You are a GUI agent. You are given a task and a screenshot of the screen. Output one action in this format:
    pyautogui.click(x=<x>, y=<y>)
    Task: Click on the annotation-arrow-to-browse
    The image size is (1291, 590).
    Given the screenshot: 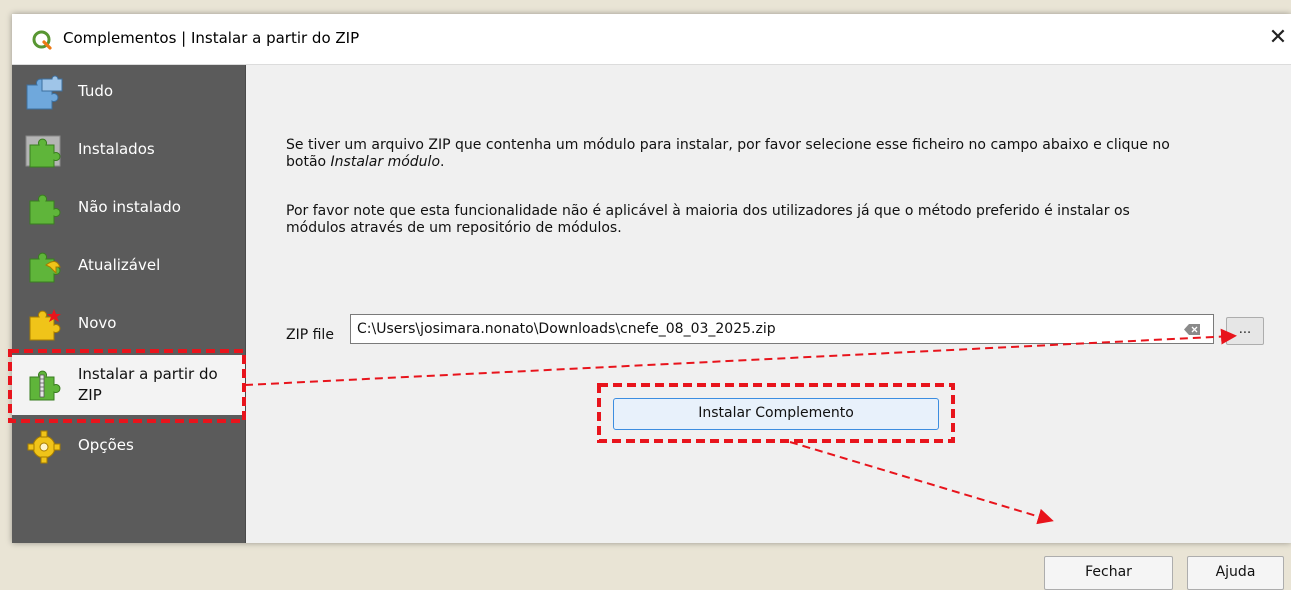 What is the action you would take?
    pyautogui.click(x=740, y=357)
    